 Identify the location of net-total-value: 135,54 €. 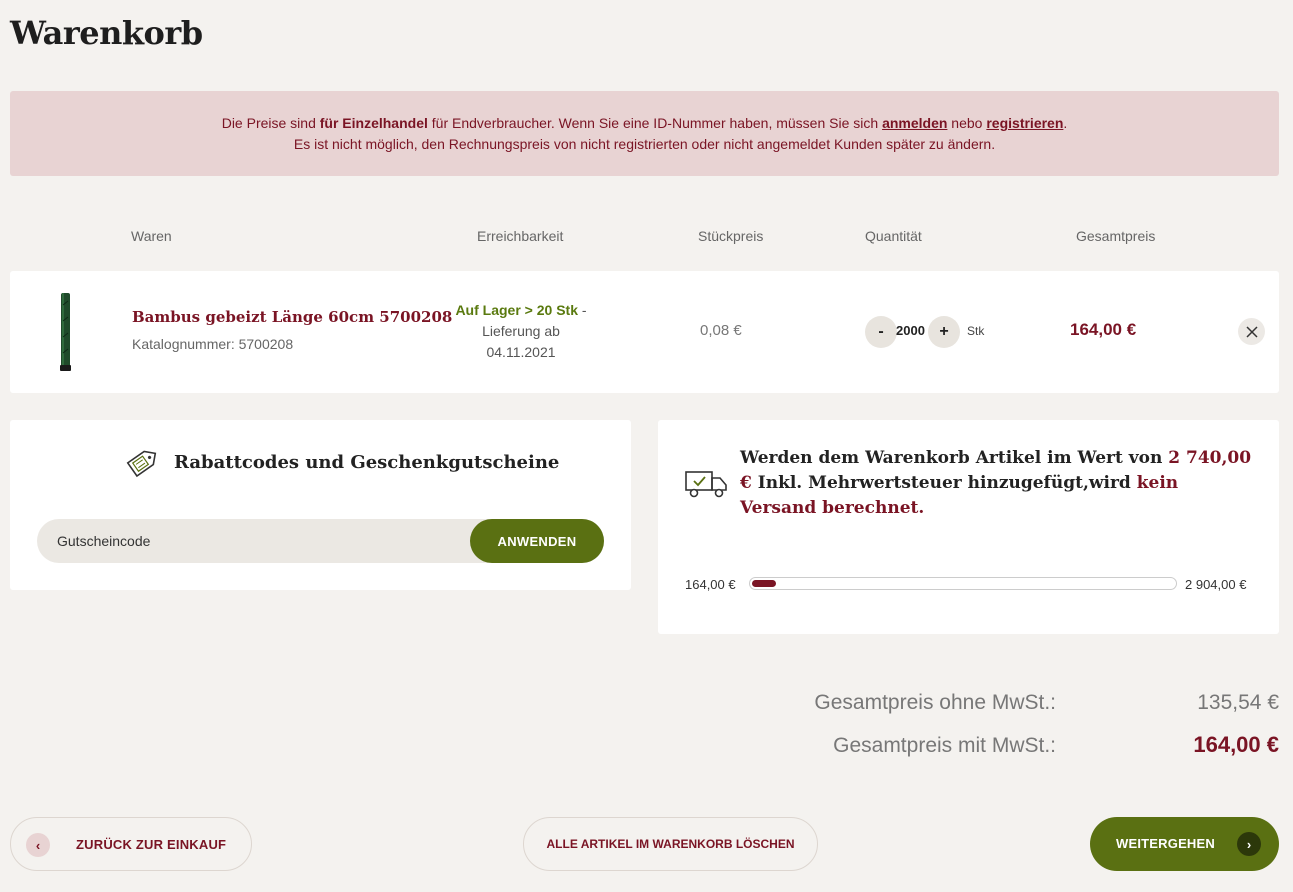
(1238, 702).